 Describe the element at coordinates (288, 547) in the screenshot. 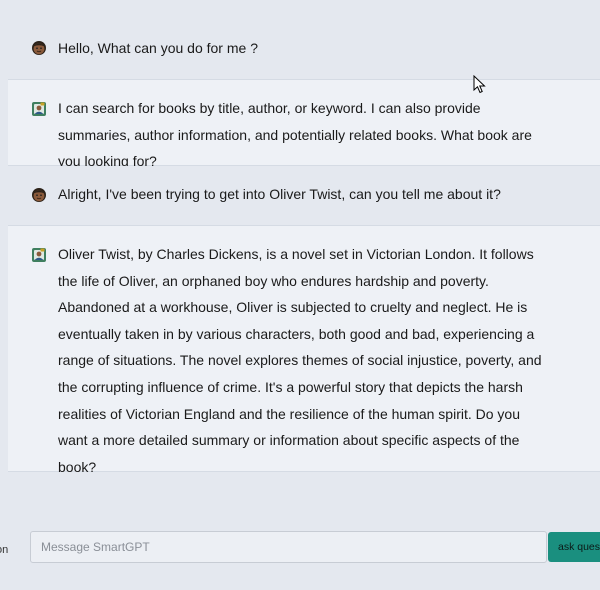

I see `message-input` at that location.